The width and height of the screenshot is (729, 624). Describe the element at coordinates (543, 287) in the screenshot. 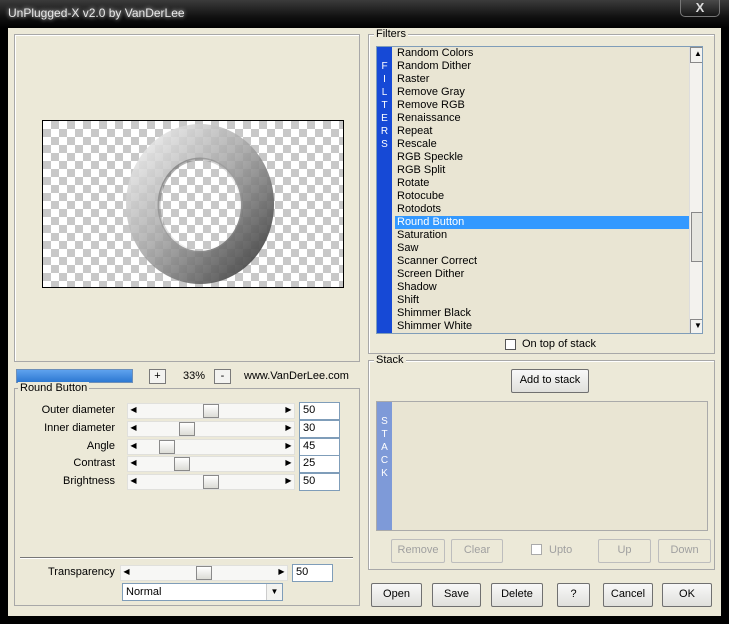

I see `filter-list-item: Shadow` at that location.